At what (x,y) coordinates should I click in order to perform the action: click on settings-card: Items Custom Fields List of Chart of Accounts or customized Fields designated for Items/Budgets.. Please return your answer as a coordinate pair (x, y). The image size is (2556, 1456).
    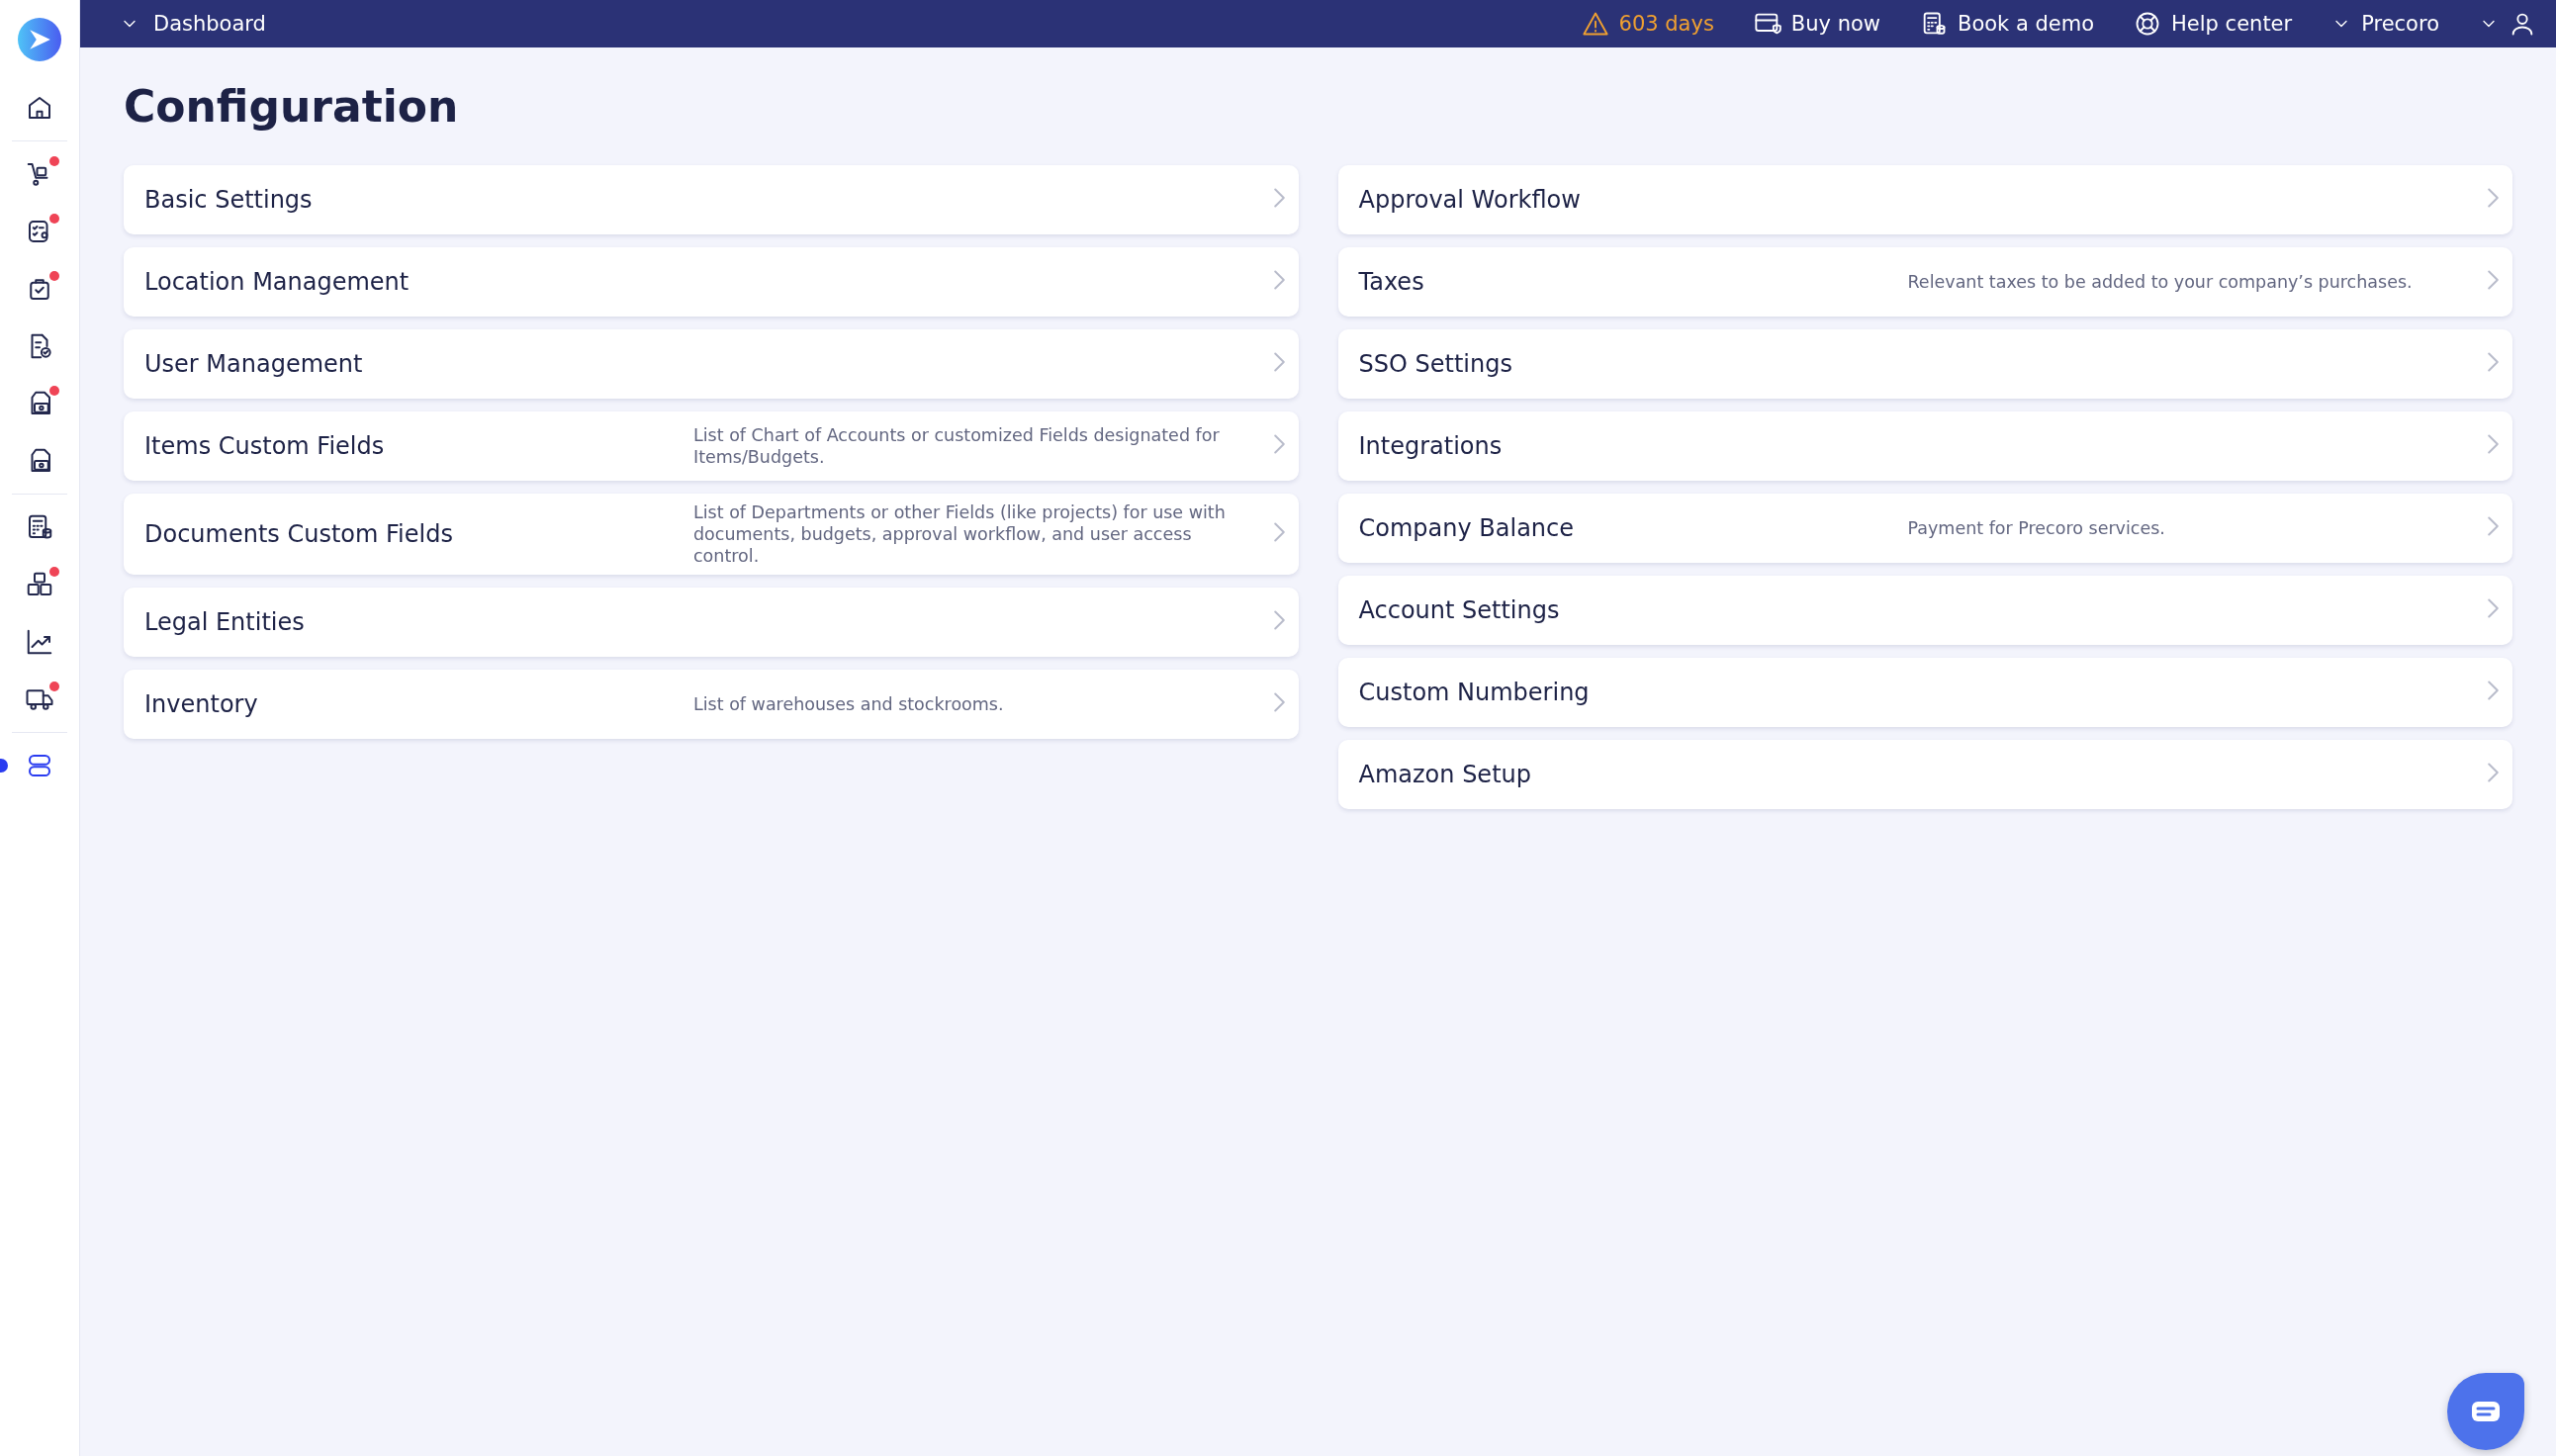
    Looking at the image, I should click on (711, 446).